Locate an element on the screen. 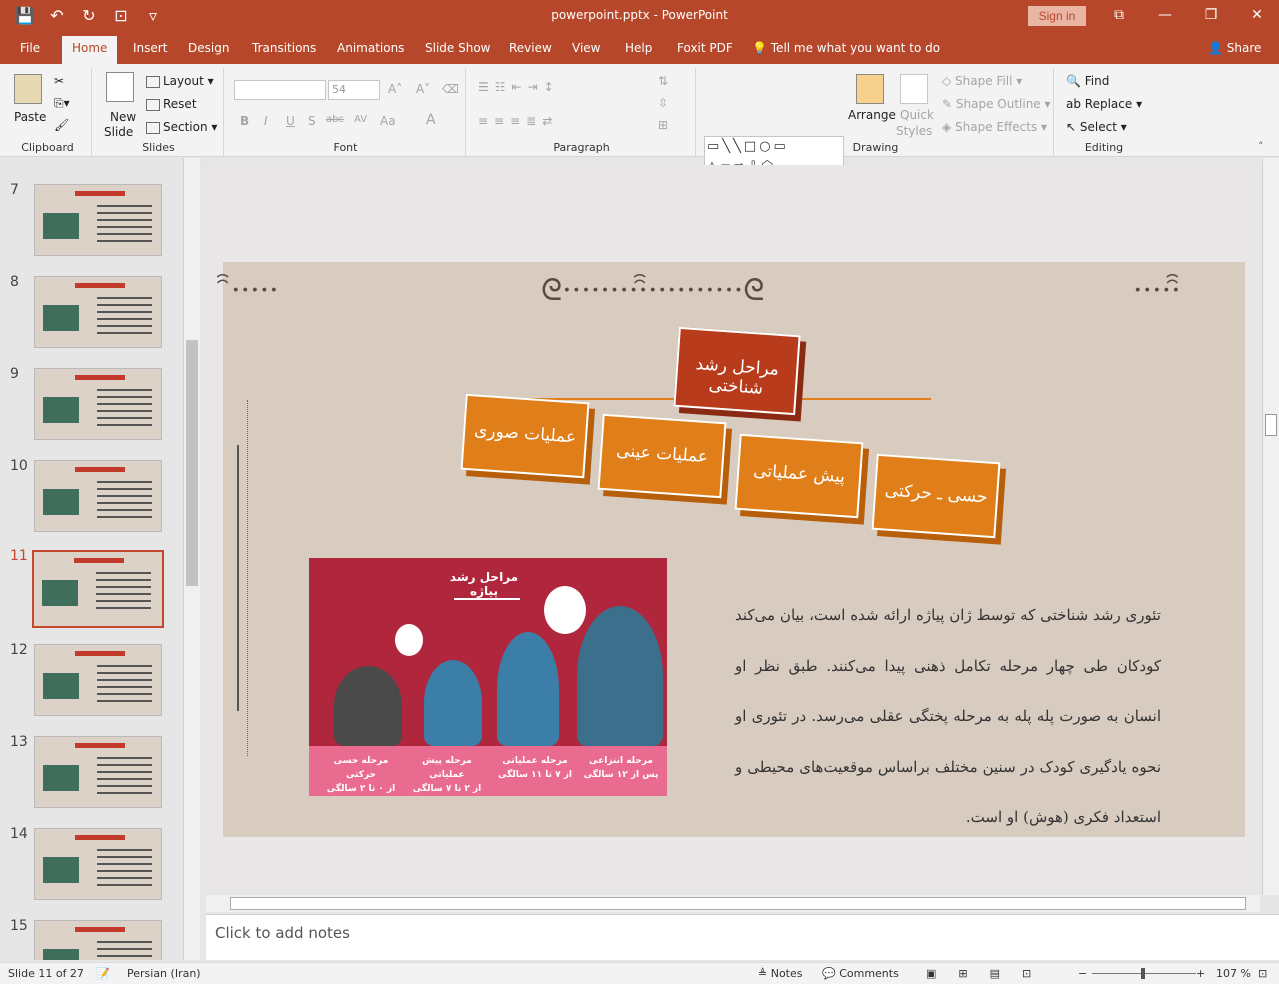  shrink-font-icon: A˅ is located at coordinates (423, 89).